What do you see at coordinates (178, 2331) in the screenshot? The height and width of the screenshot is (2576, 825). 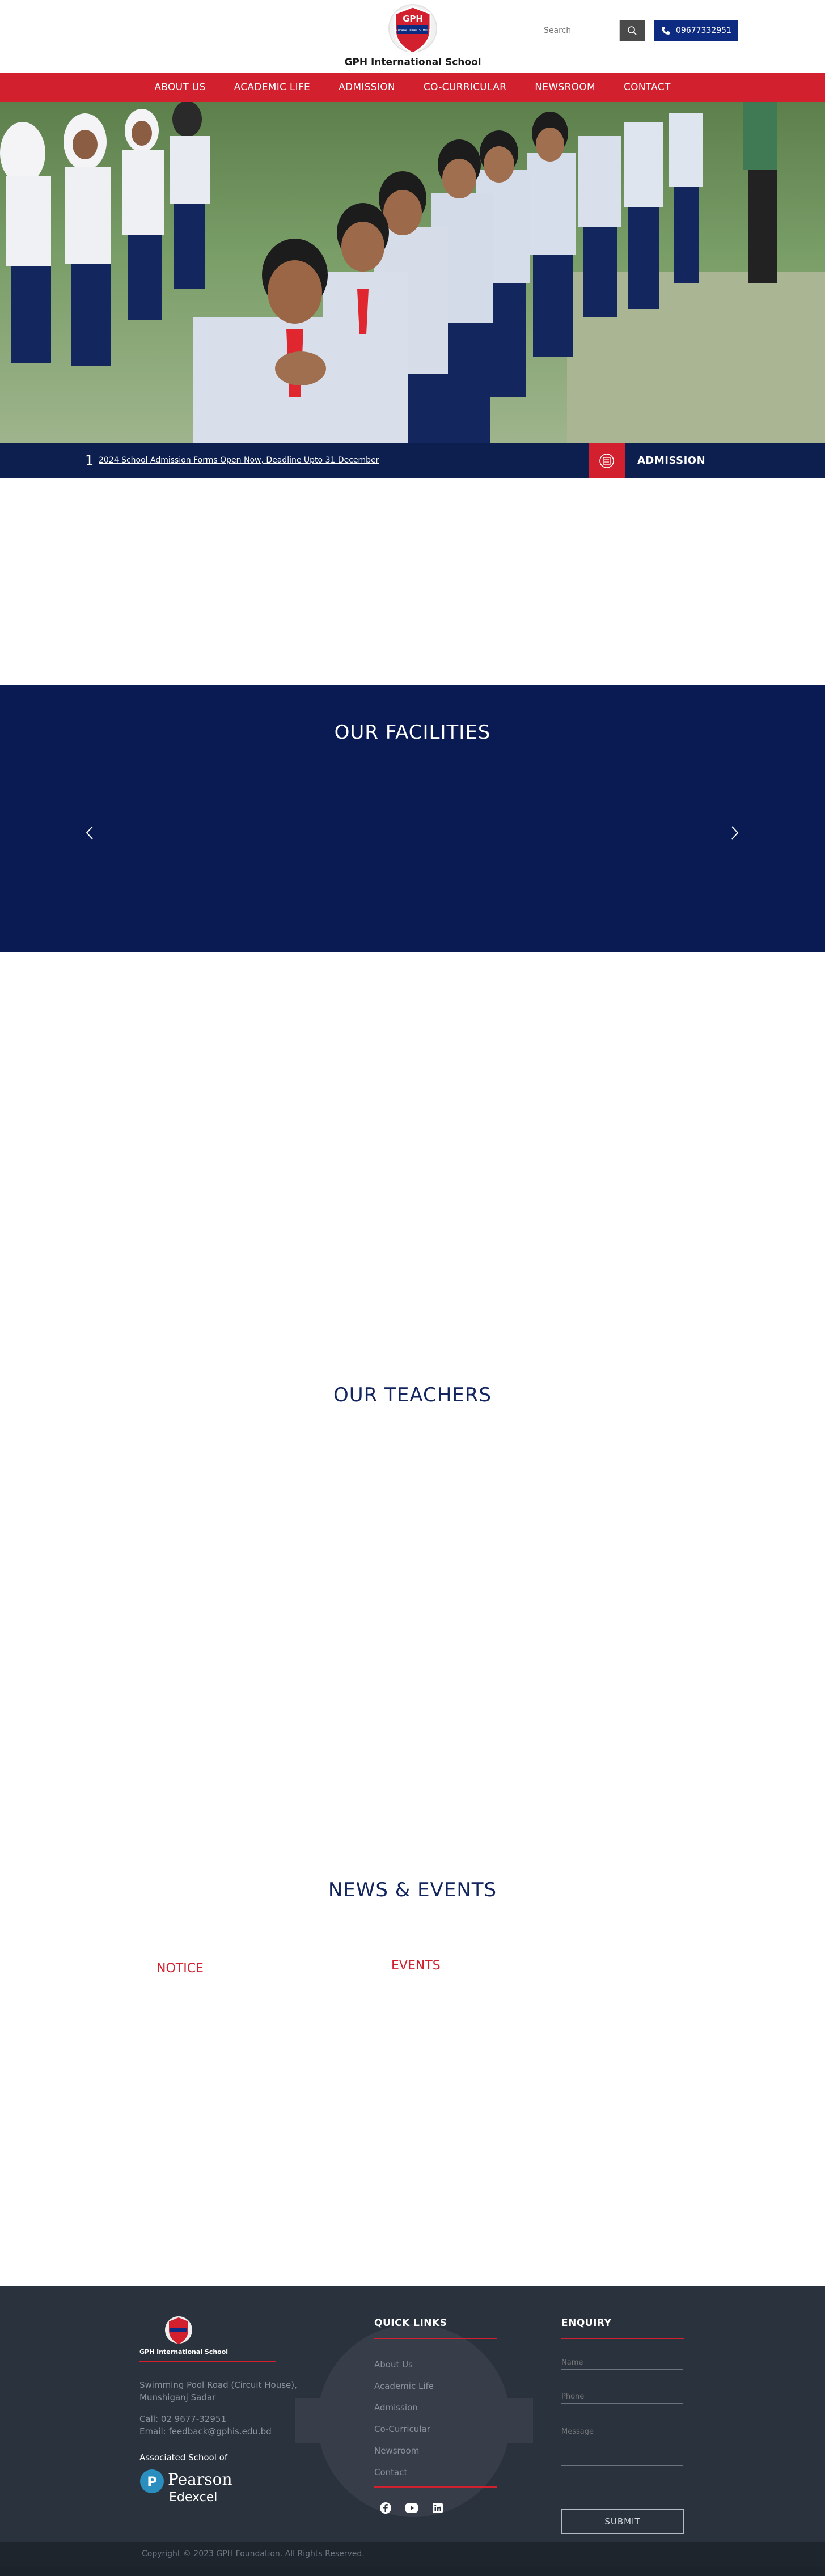 I see `footer-crest-icon` at bounding box center [178, 2331].